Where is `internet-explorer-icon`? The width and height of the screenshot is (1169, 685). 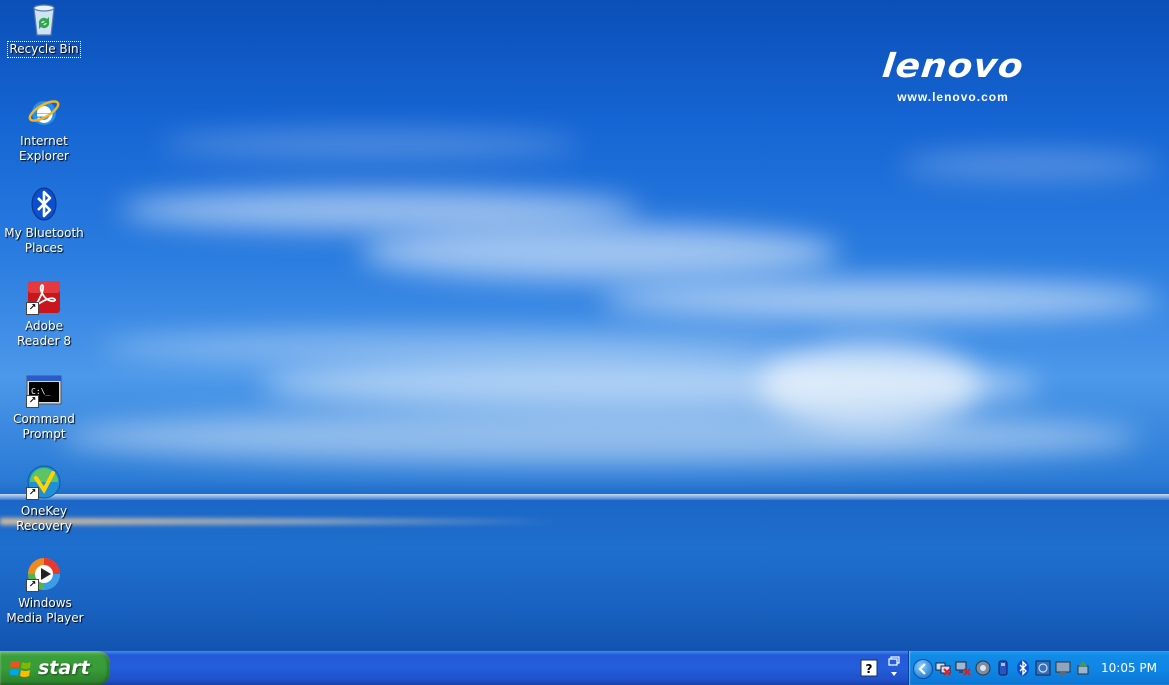
internet-explorer-icon is located at coordinates (44, 112).